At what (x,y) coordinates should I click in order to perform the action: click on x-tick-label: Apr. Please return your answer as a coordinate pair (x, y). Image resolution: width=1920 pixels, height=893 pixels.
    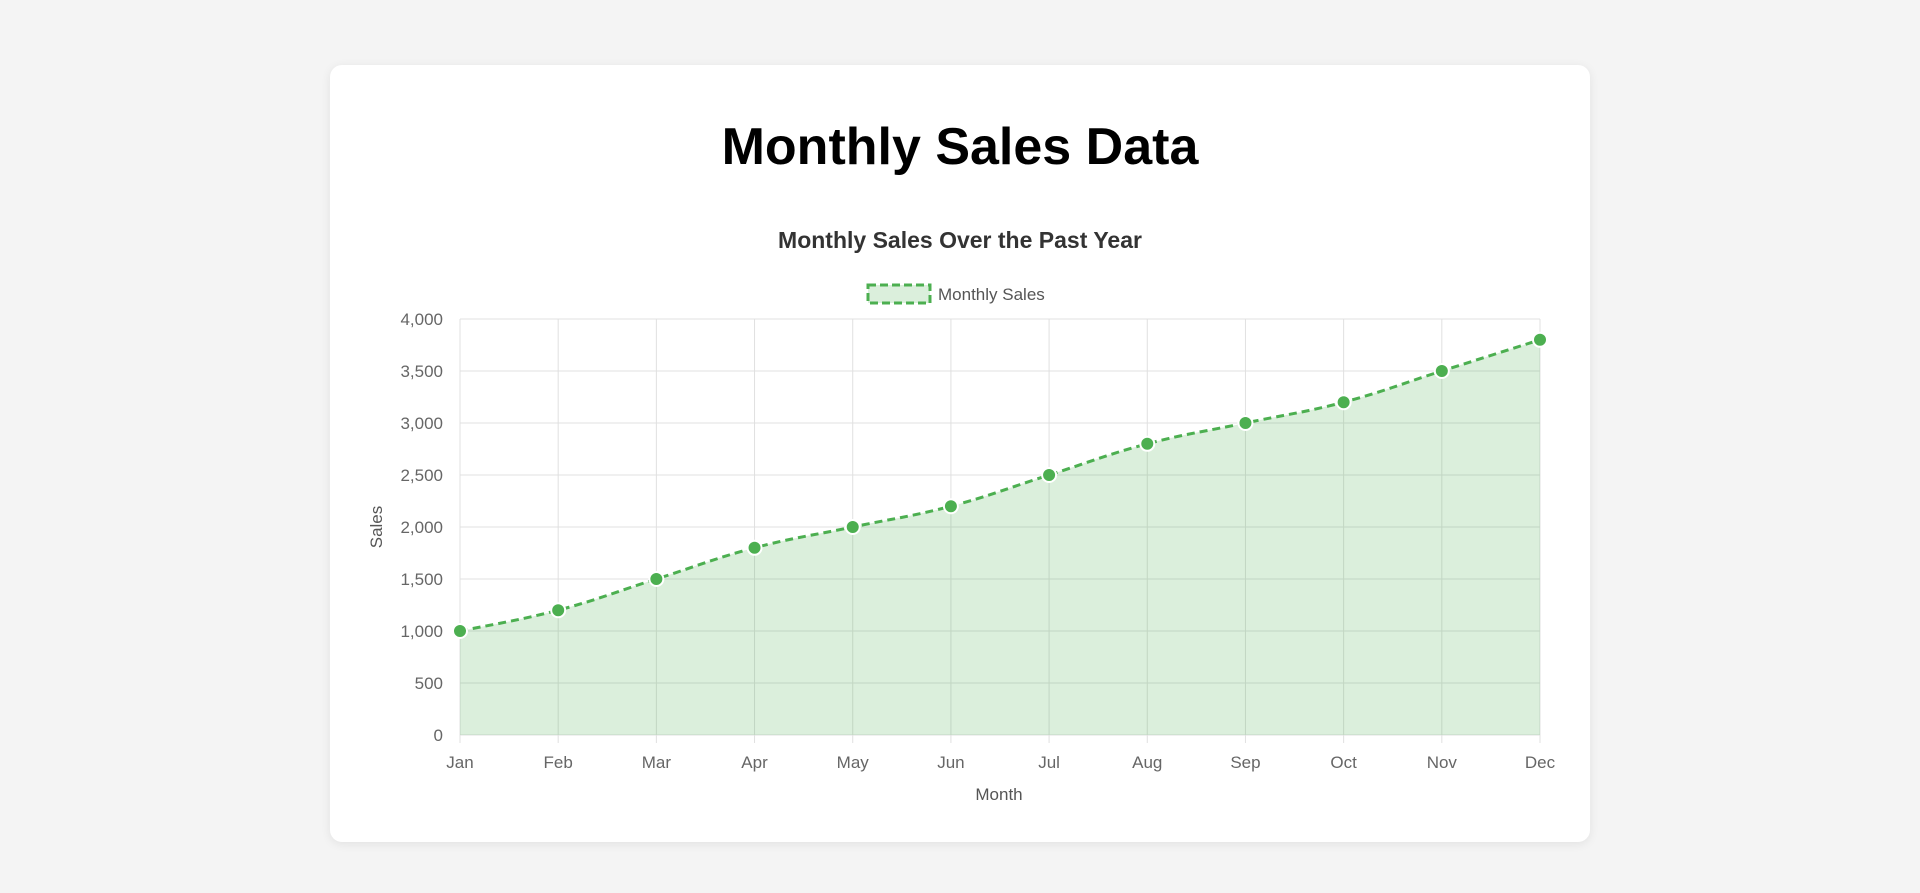
    Looking at the image, I should click on (754, 762).